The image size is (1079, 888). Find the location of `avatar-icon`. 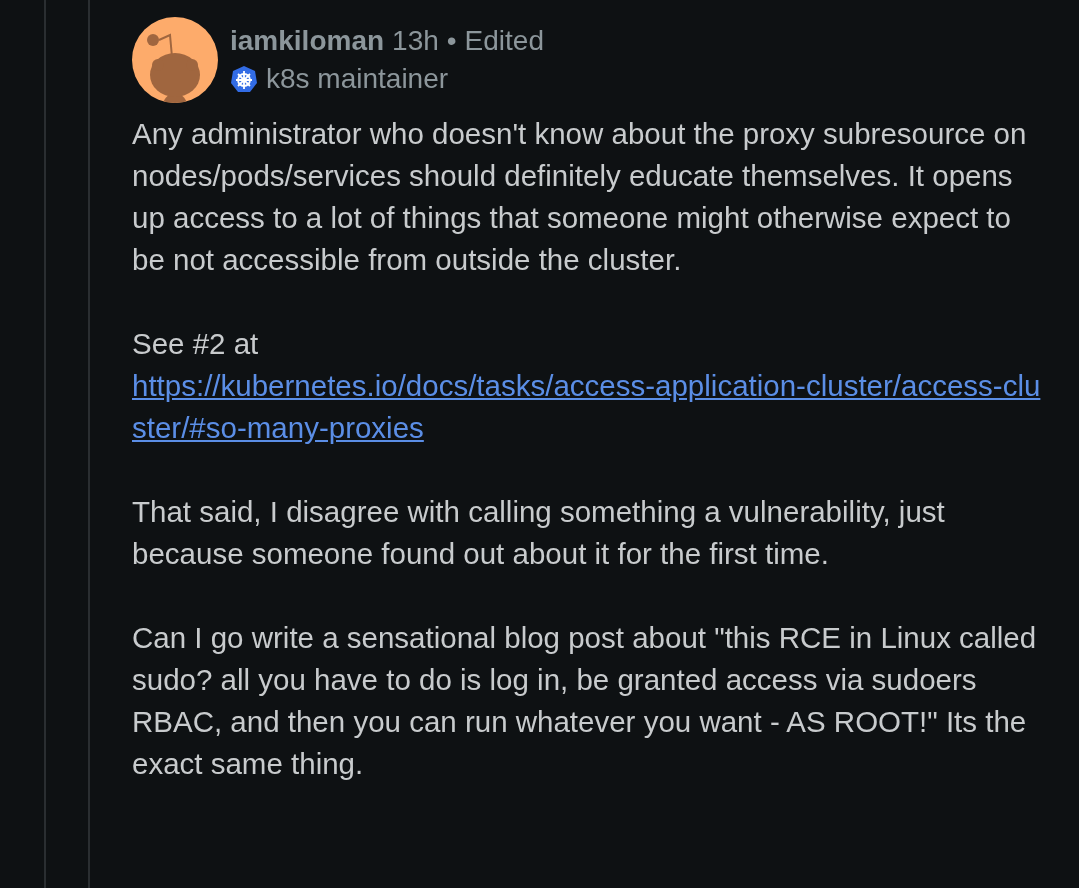

avatar-icon is located at coordinates (175, 60).